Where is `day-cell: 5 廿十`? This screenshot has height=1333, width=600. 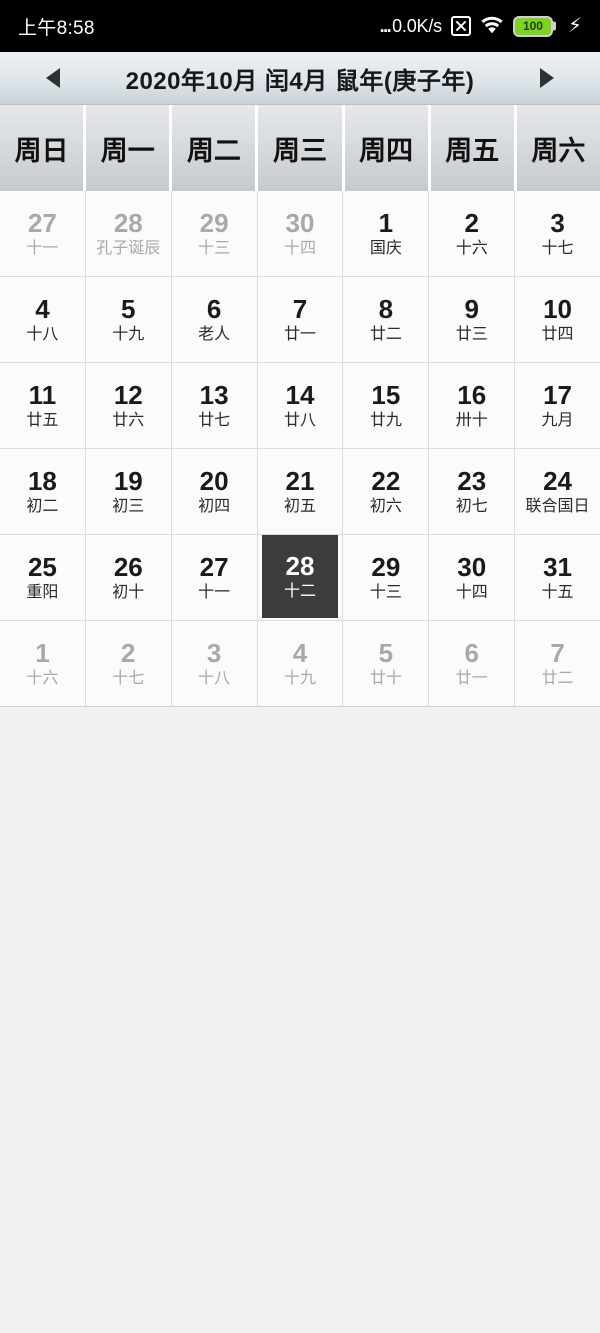 day-cell: 5 廿十 is located at coordinates (386, 663).